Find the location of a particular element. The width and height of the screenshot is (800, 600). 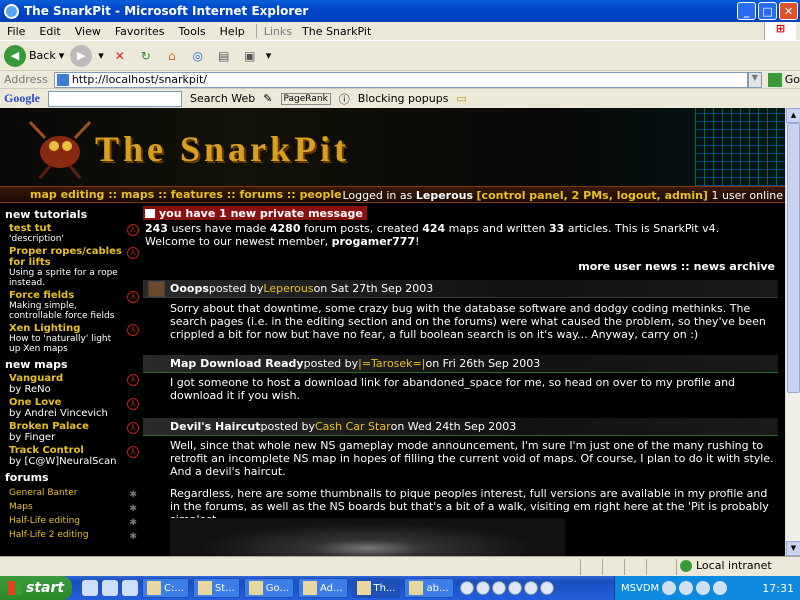

outlook-quicklaunch-icon is located at coordinates (110, 588).